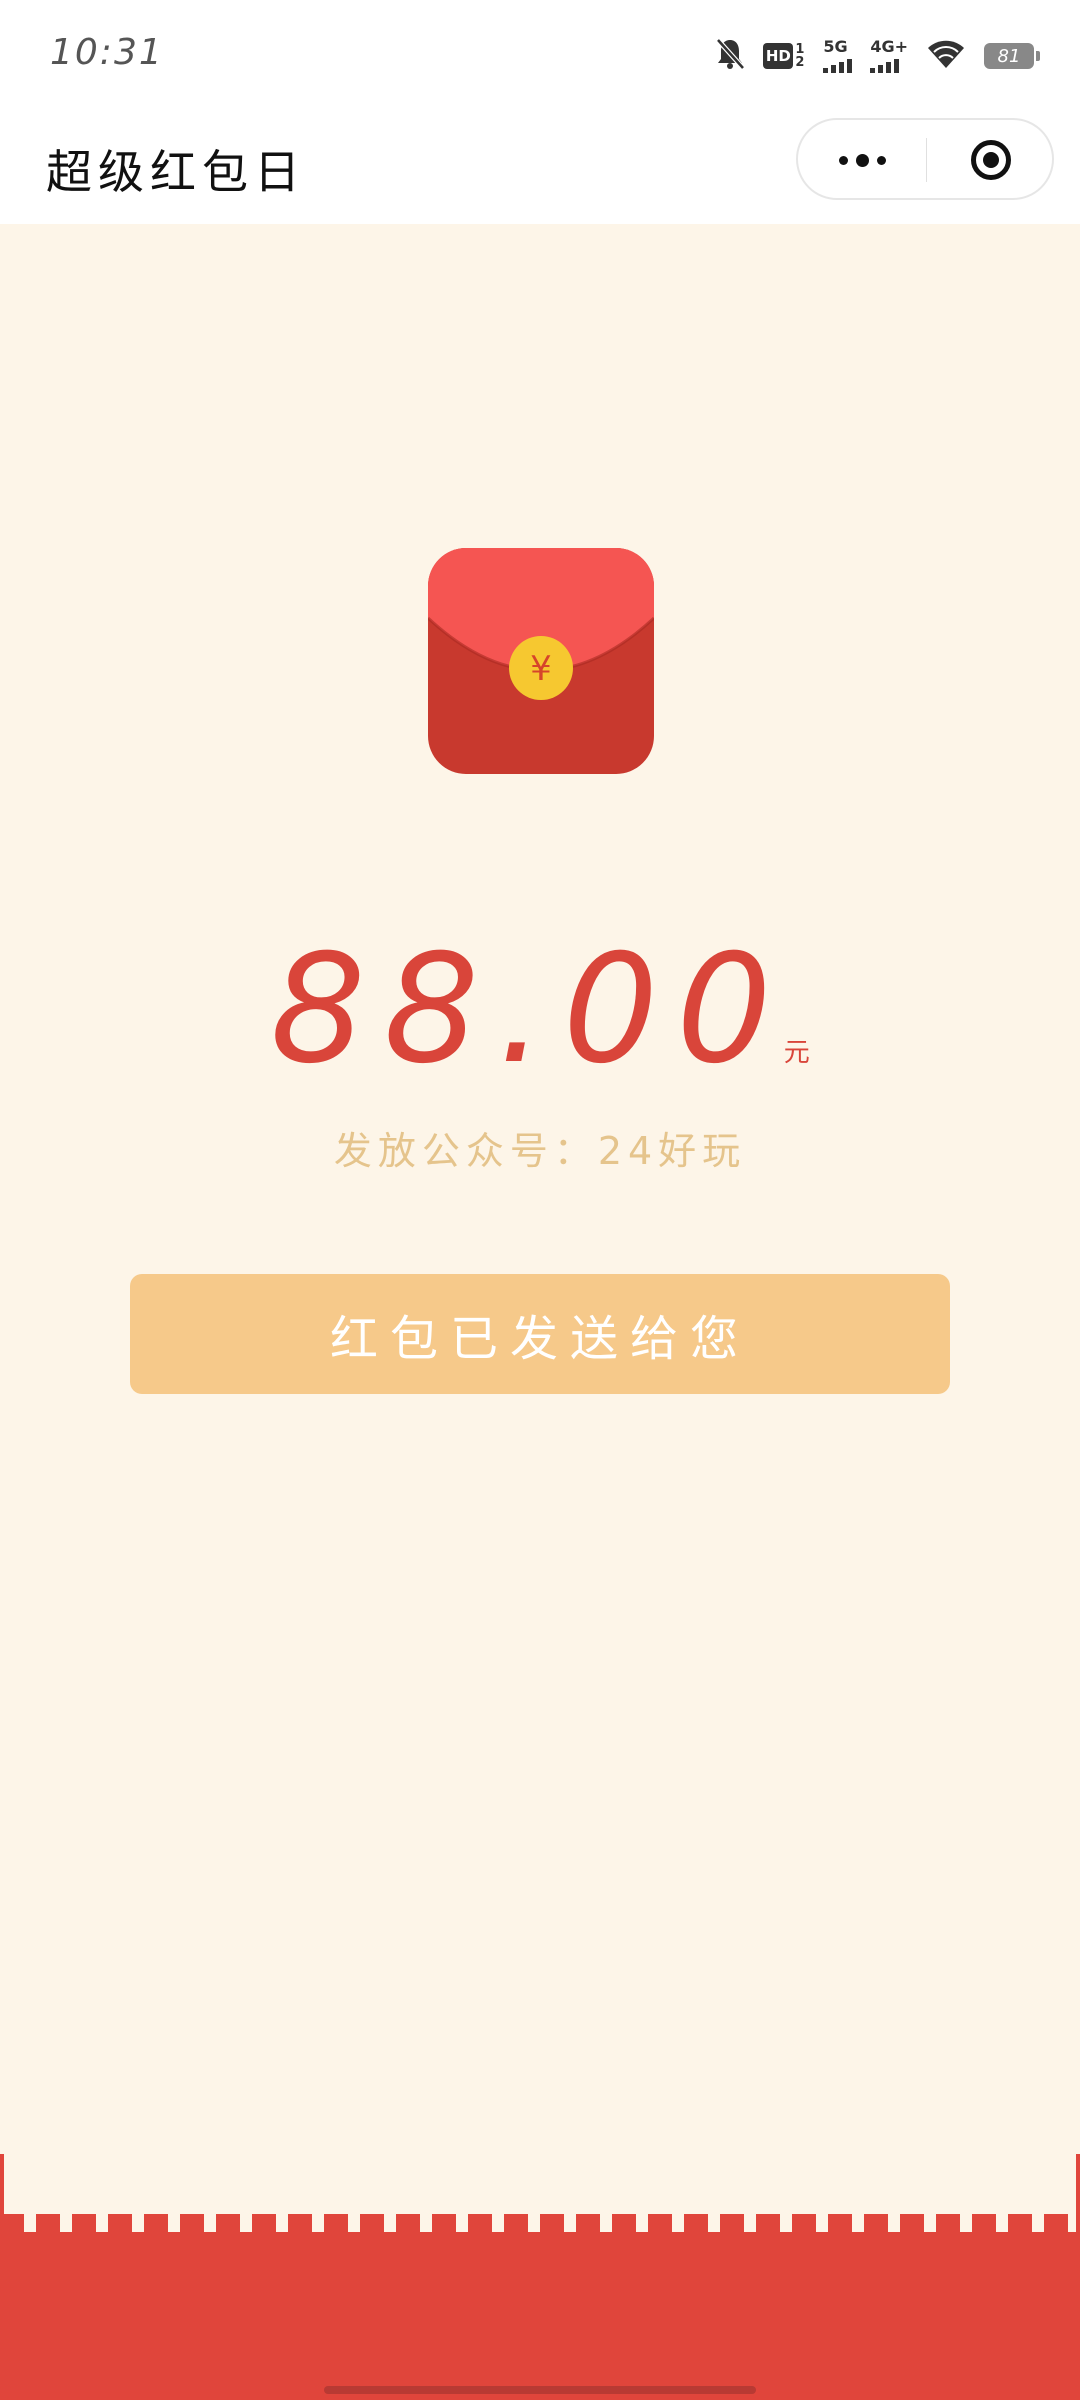 The height and width of the screenshot is (2400, 1080). What do you see at coordinates (784, 56) in the screenshot?
I see `hd-icon: HD 1 2` at bounding box center [784, 56].